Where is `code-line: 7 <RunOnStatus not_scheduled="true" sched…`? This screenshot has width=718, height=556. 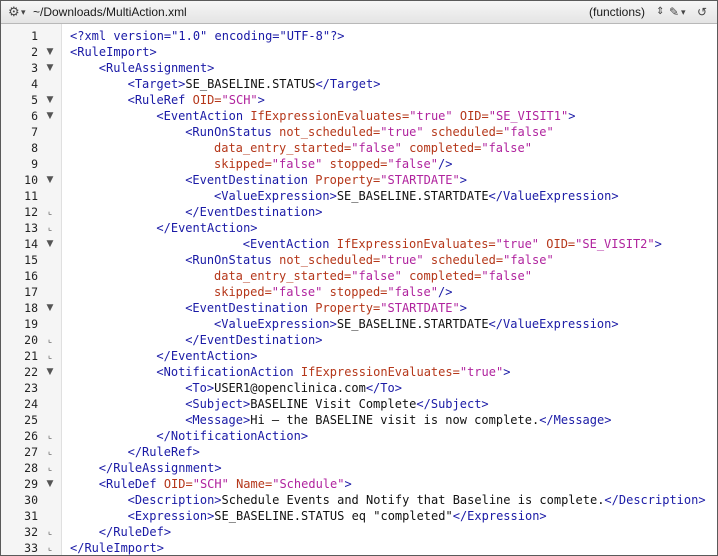
code-line: 7 <RunOnStatus not_scheduled="true" sched… is located at coordinates (359, 132).